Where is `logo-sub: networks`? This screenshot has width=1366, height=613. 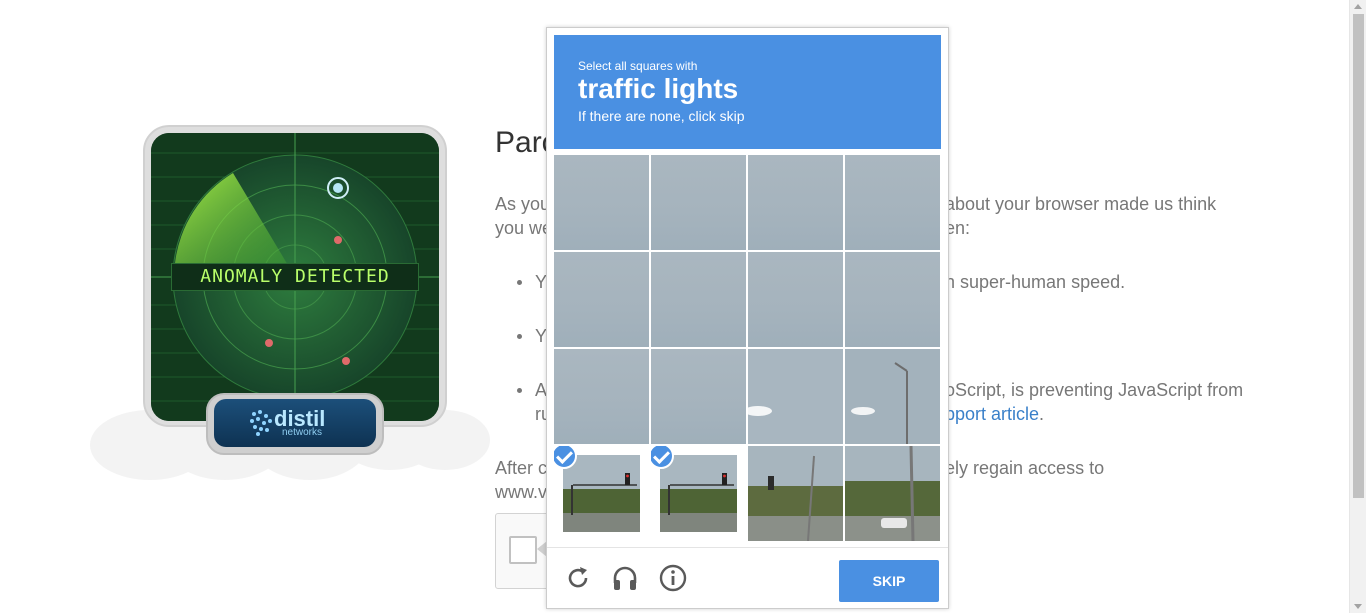
logo-sub: networks is located at coordinates (302, 432).